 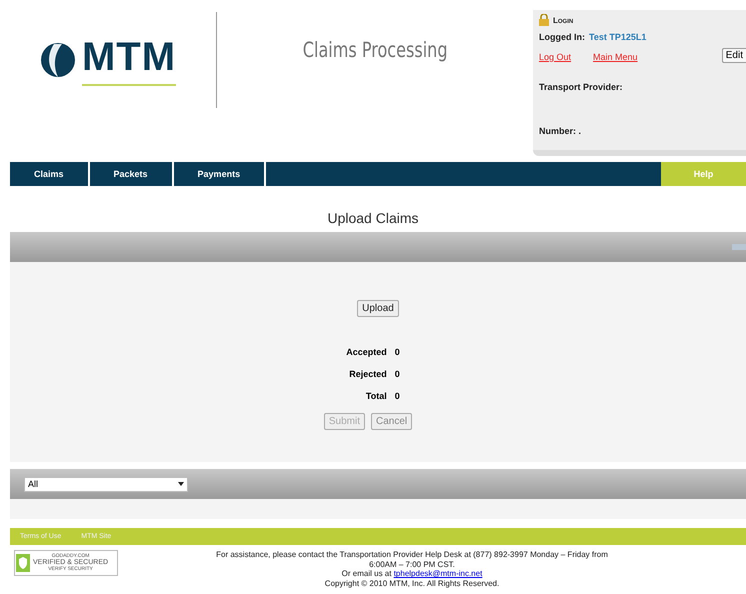 What do you see at coordinates (367, 374) in the screenshot?
I see `count-label: Rejected` at bounding box center [367, 374].